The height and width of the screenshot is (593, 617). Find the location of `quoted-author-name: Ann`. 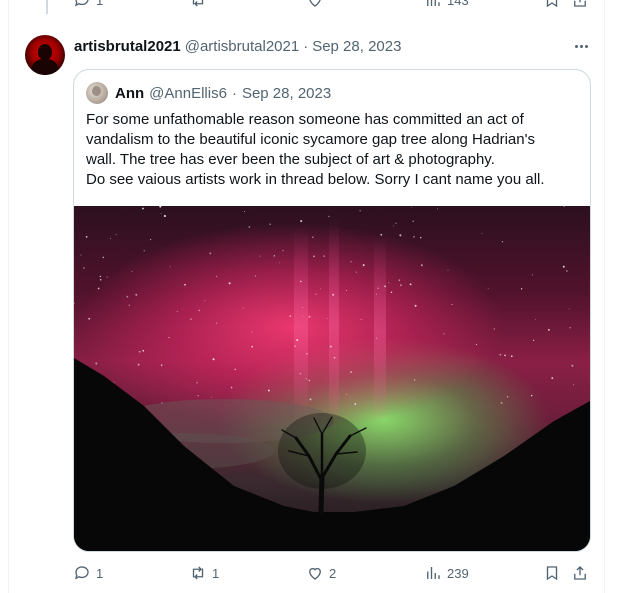

quoted-author-name: Ann is located at coordinates (130, 93).